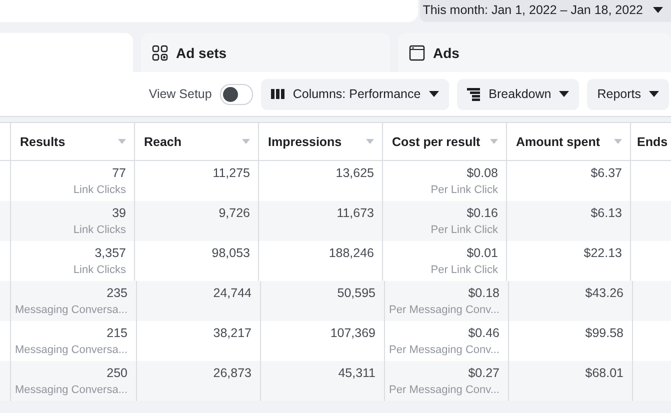 This screenshot has width=671, height=413. I want to click on columns-icon, so click(277, 94).